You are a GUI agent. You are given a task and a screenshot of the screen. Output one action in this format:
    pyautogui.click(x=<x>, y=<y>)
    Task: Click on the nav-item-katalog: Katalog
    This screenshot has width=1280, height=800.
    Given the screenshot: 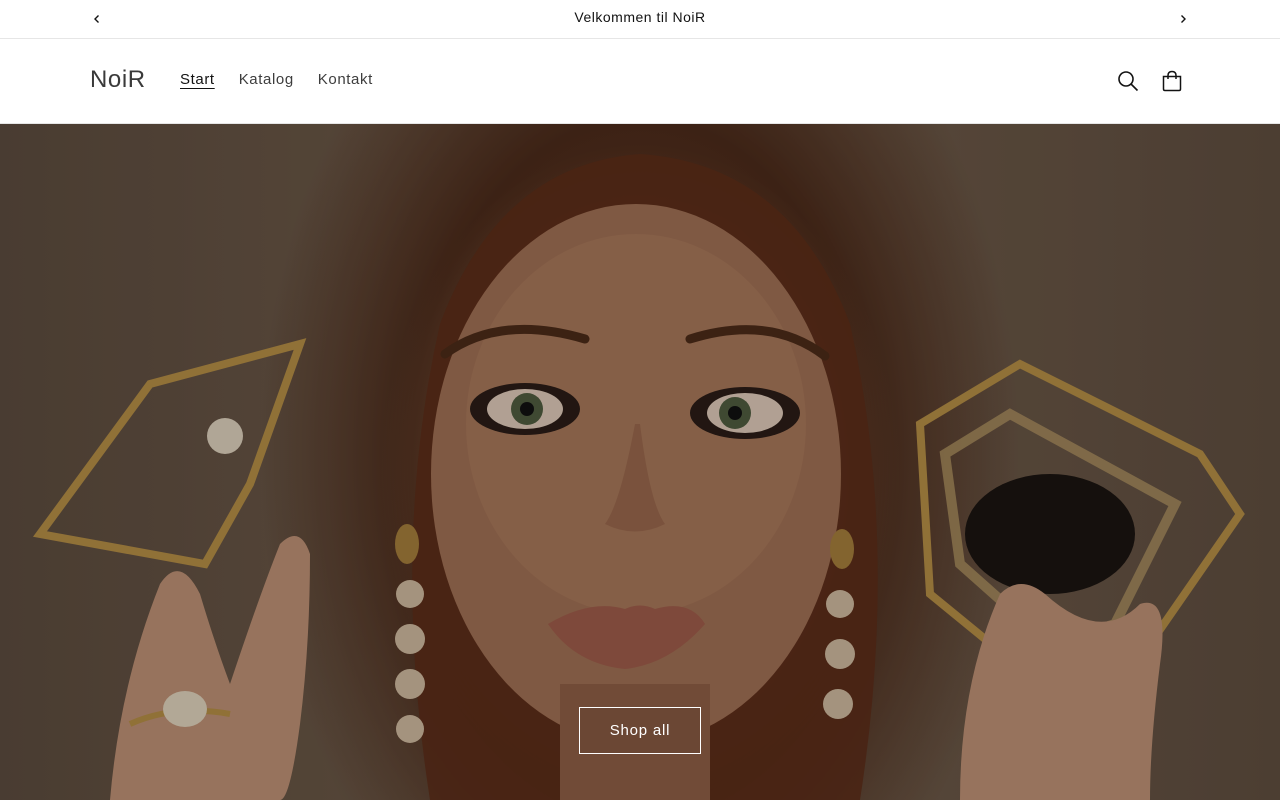 What is the action you would take?
    pyautogui.click(x=266, y=79)
    